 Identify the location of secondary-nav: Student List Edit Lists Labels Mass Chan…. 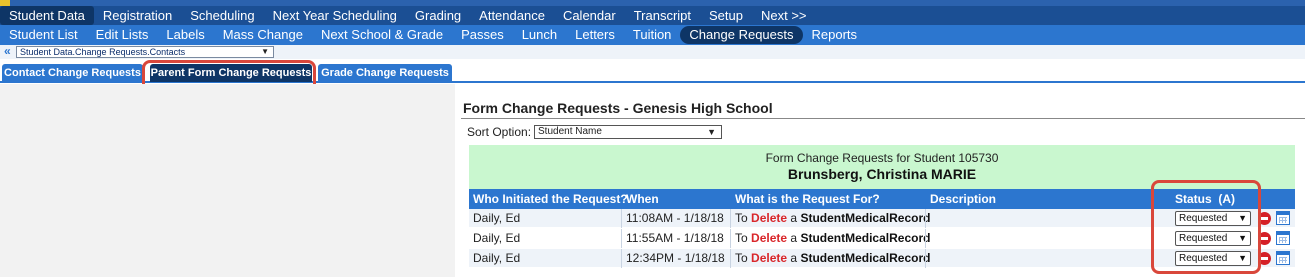
(652, 35).